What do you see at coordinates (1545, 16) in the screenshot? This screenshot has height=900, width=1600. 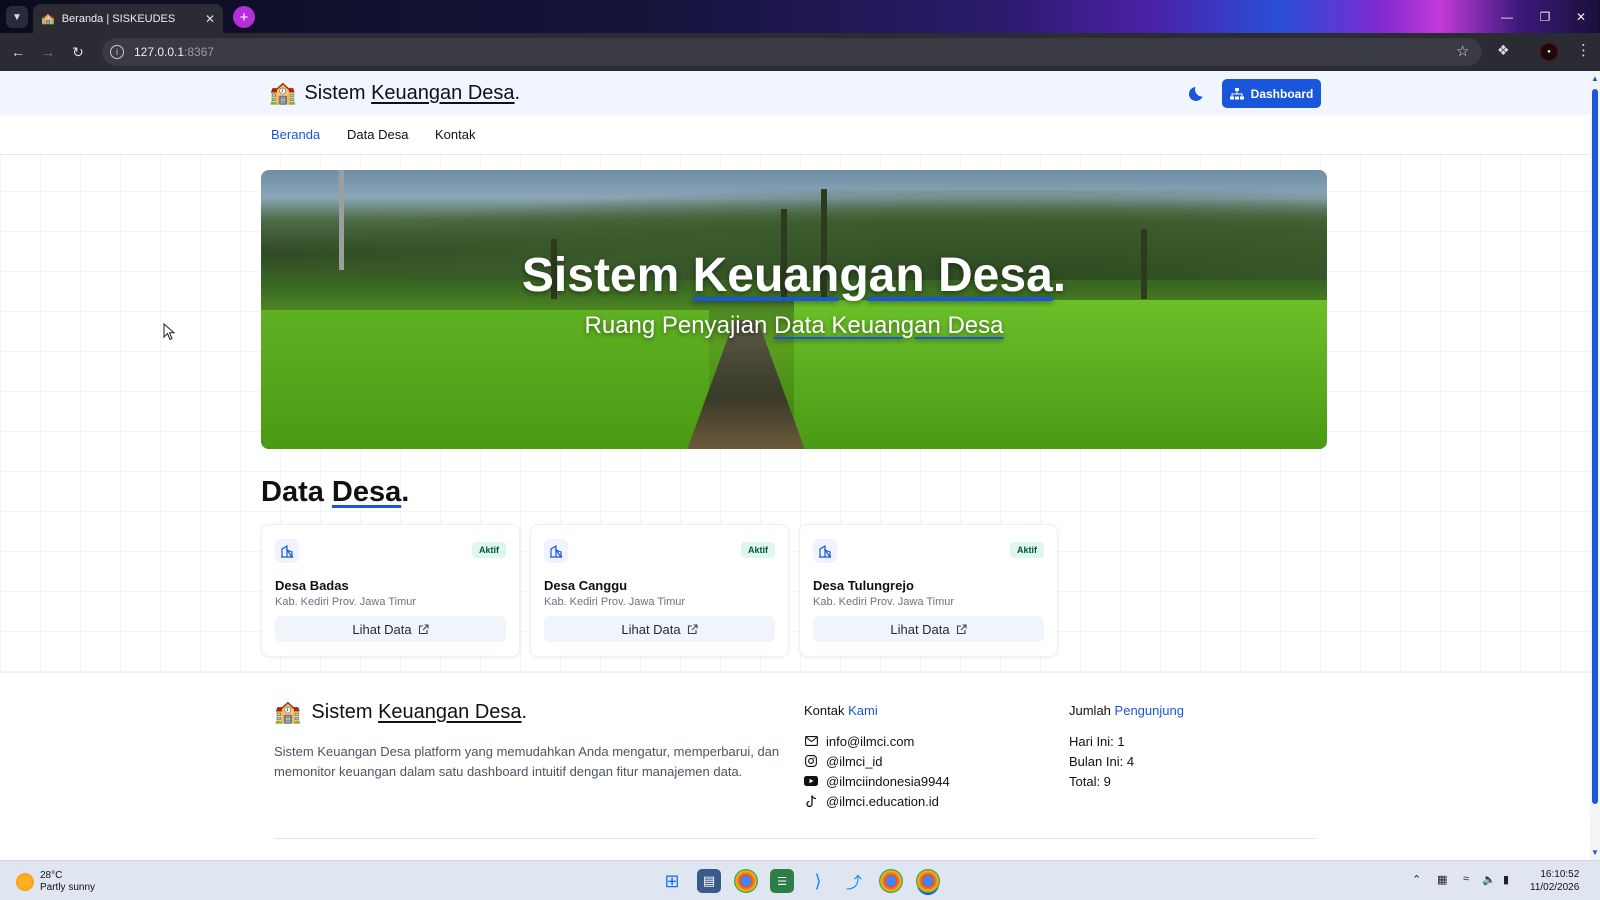 I see `restore-icon: ❐` at bounding box center [1545, 16].